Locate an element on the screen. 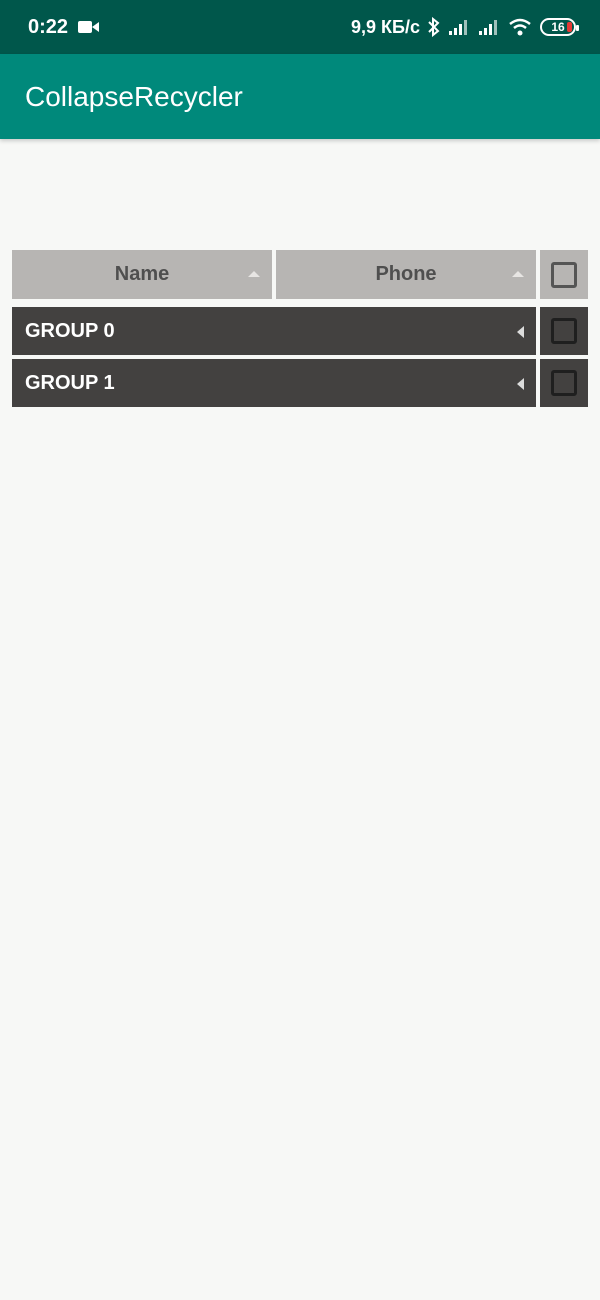  app-title: CollapseRecycler is located at coordinates (134, 96).